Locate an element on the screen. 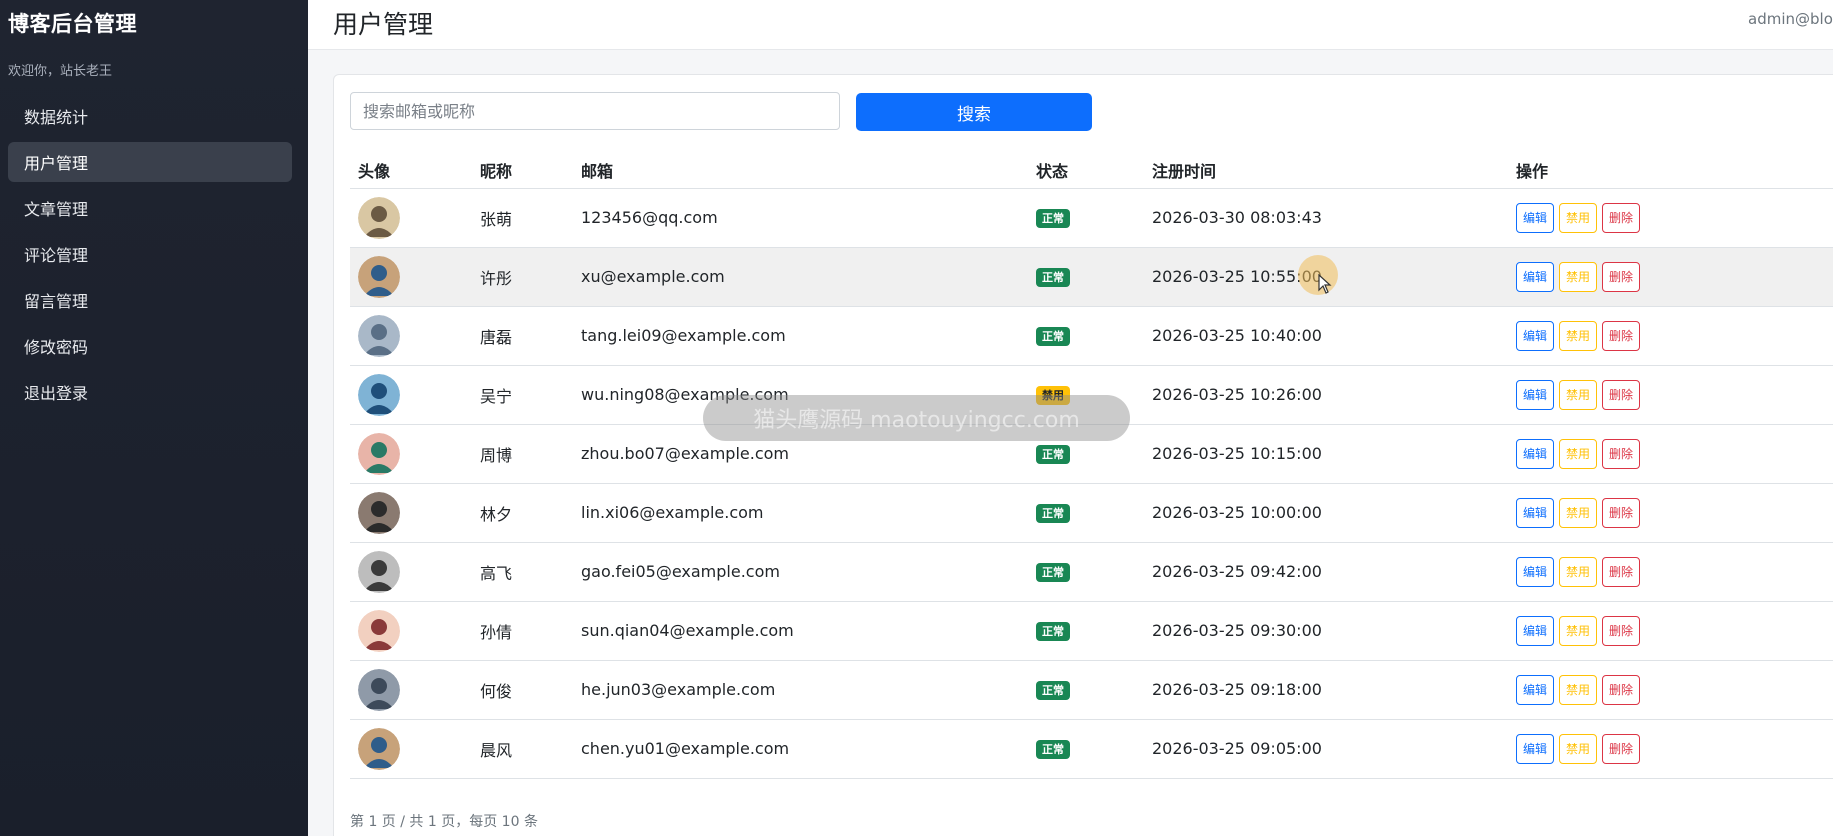  header-user-email: admin@blog is located at coordinates (1790, 19).